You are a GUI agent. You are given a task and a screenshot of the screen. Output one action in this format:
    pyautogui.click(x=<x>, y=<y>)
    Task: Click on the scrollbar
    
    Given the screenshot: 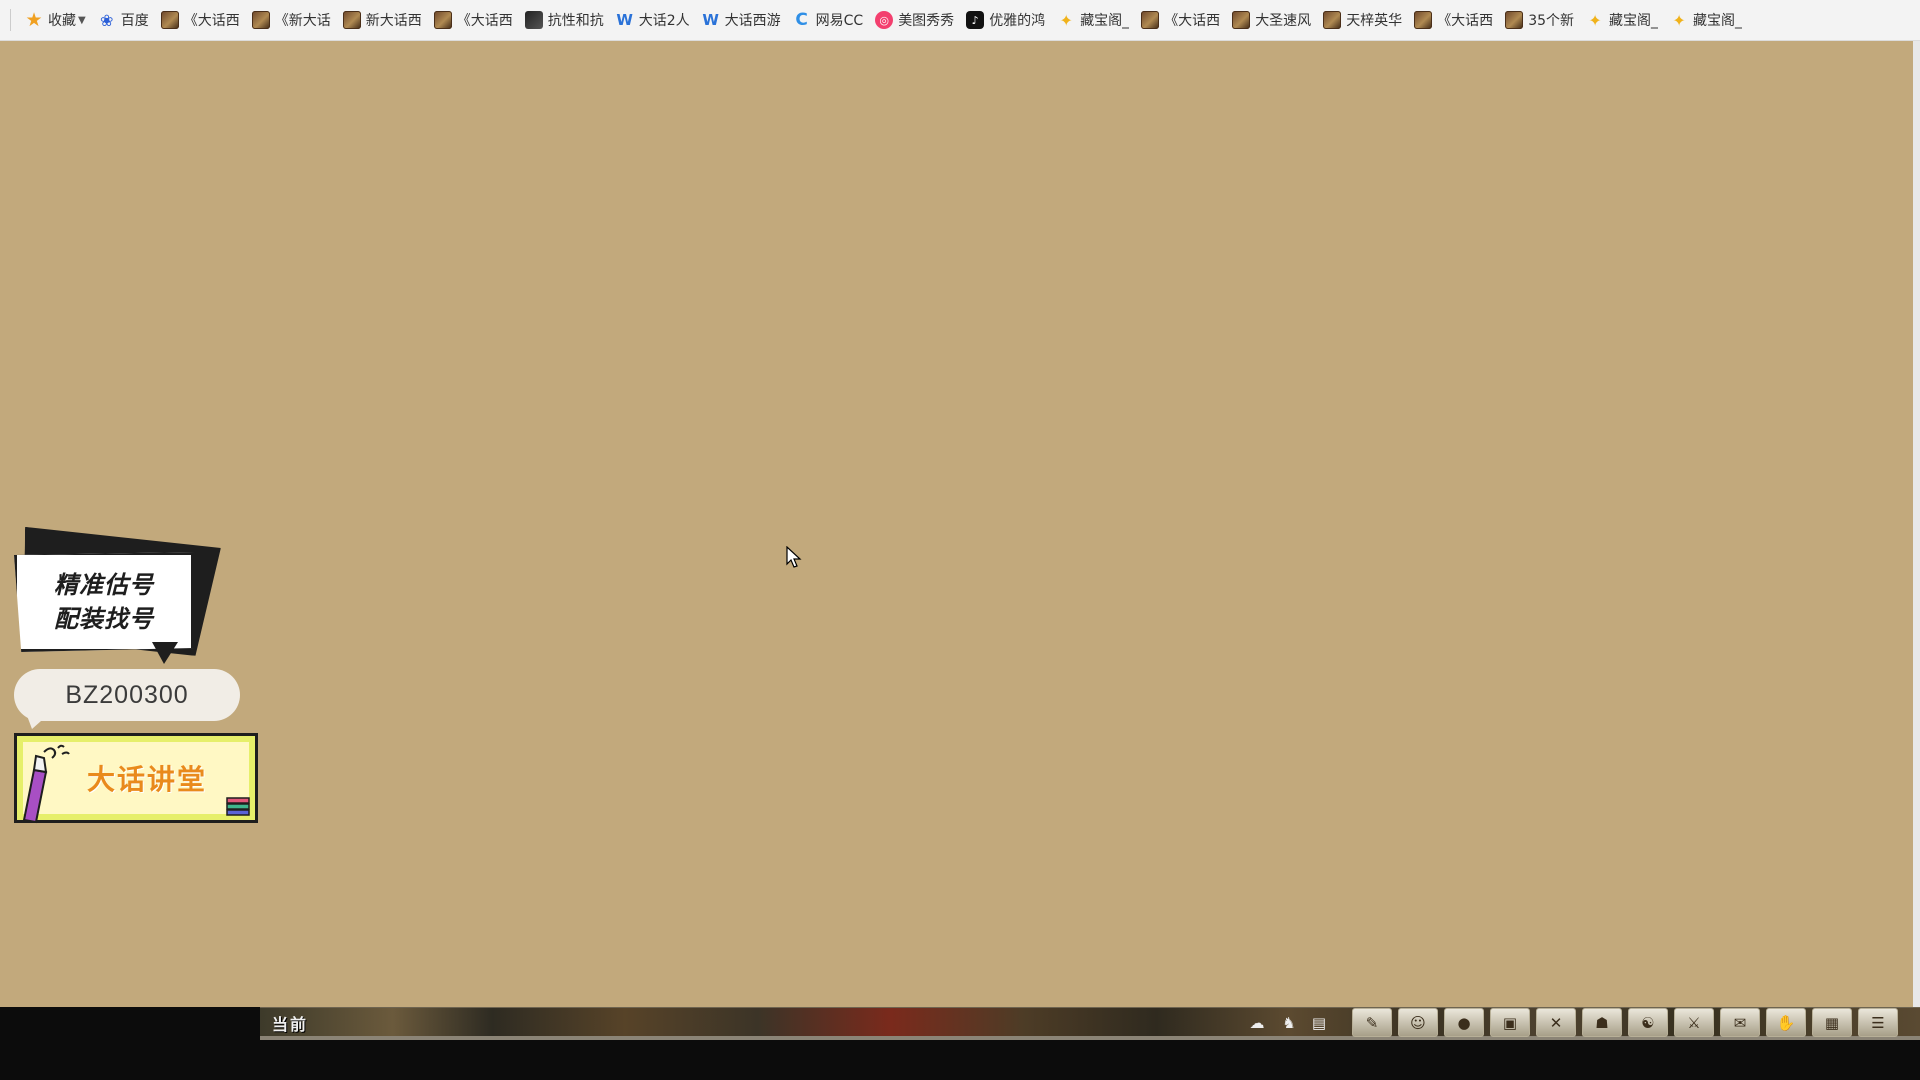 What is the action you would take?
    pyautogui.click(x=1916, y=524)
    